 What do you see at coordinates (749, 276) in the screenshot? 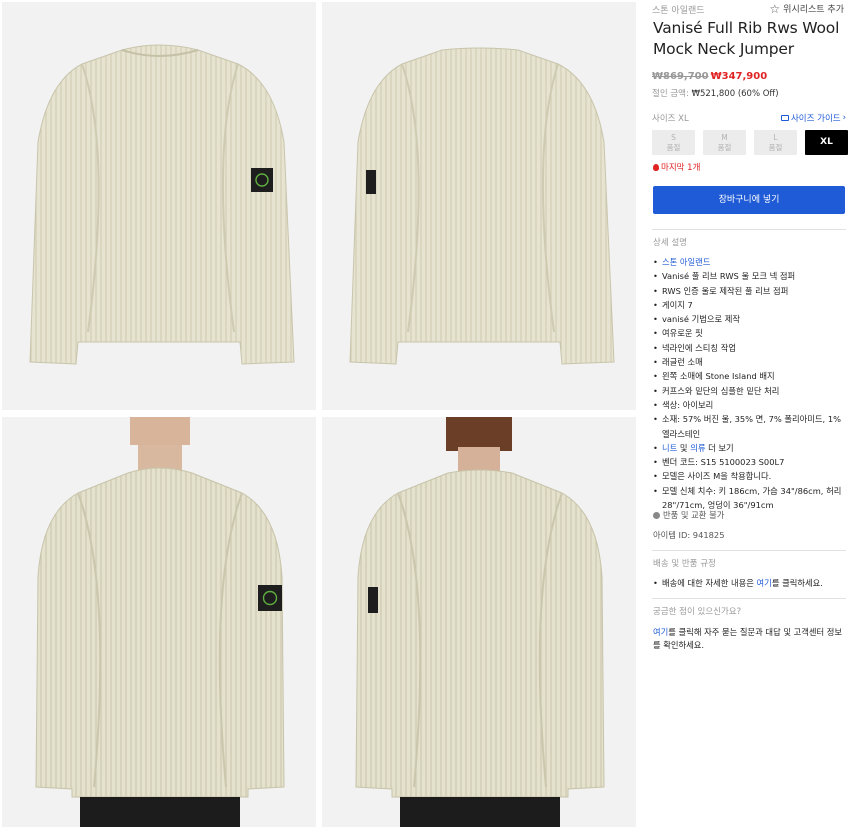
I see `list-item: Vanisé 풀 리브 RWS 울 모크 넥 점퍼` at bounding box center [749, 276].